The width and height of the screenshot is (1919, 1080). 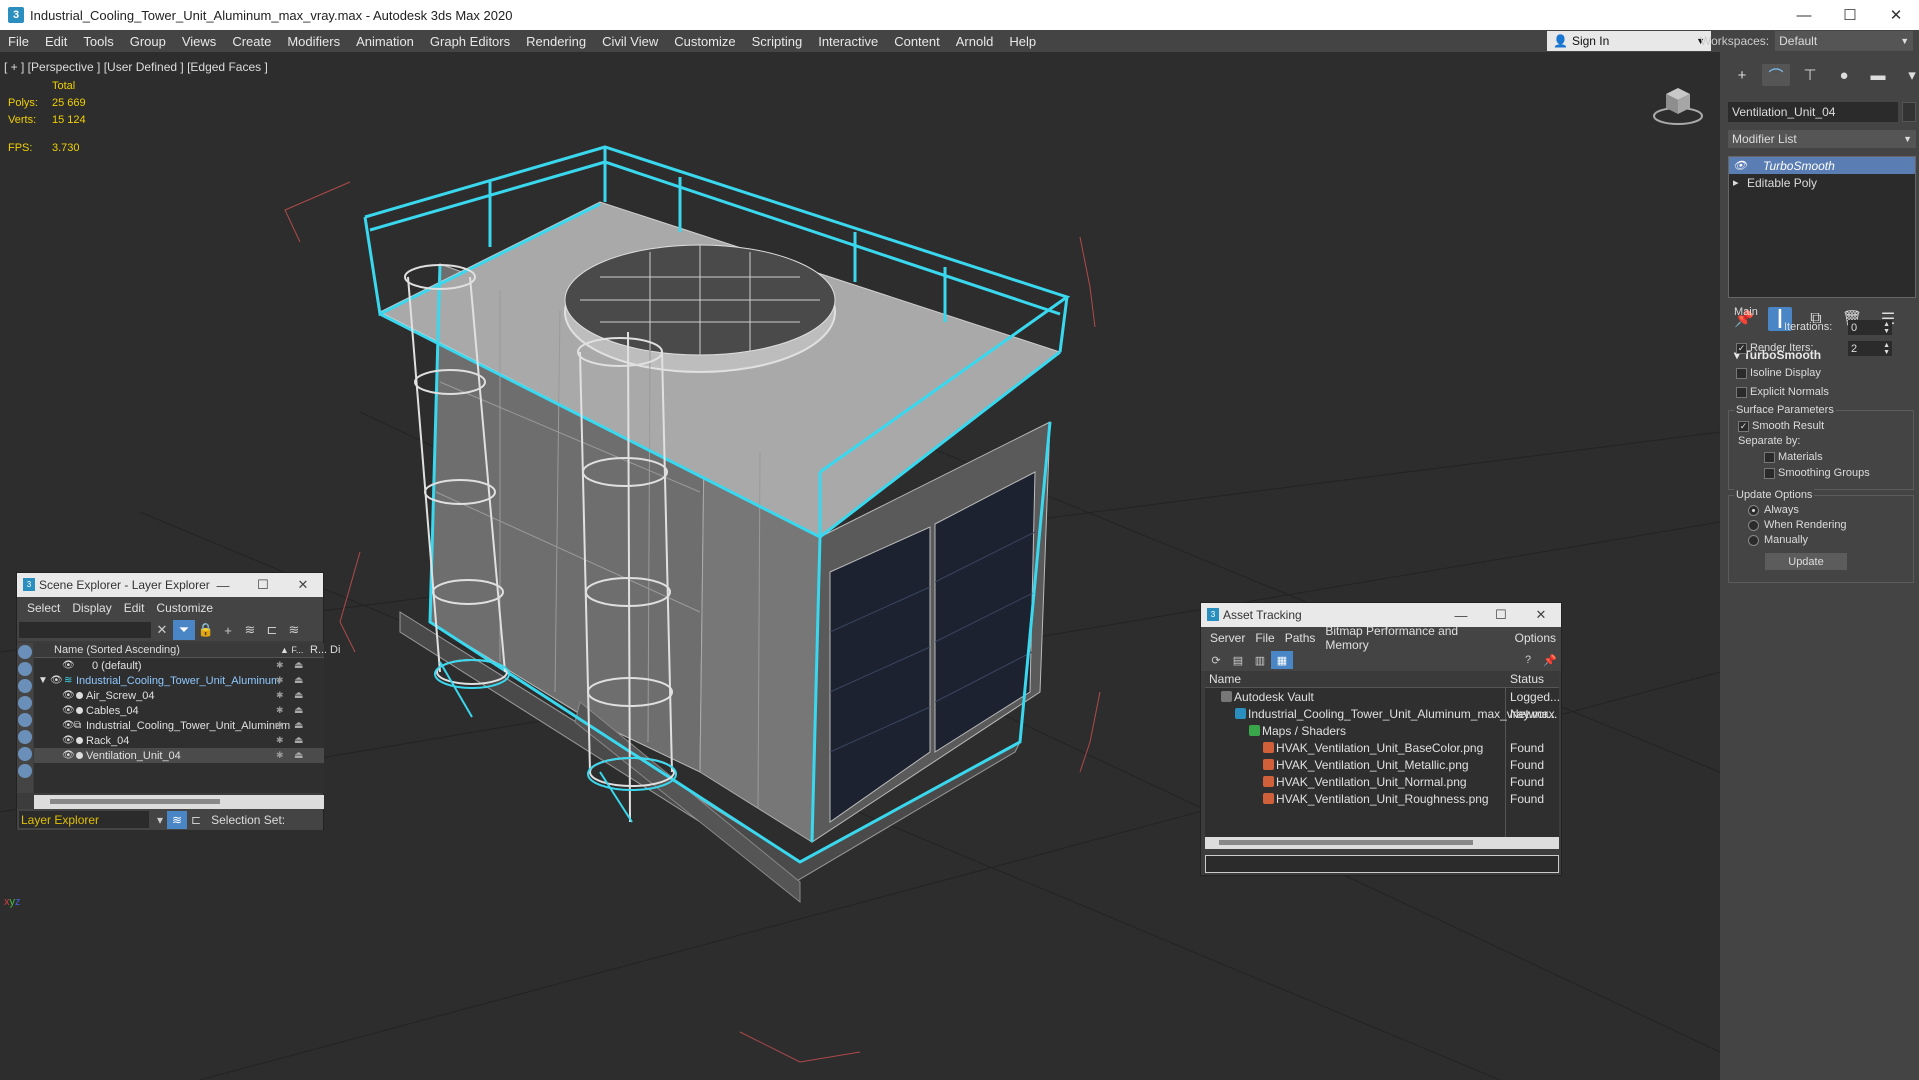 What do you see at coordinates (85, 630) in the screenshot?
I see `search-input` at bounding box center [85, 630].